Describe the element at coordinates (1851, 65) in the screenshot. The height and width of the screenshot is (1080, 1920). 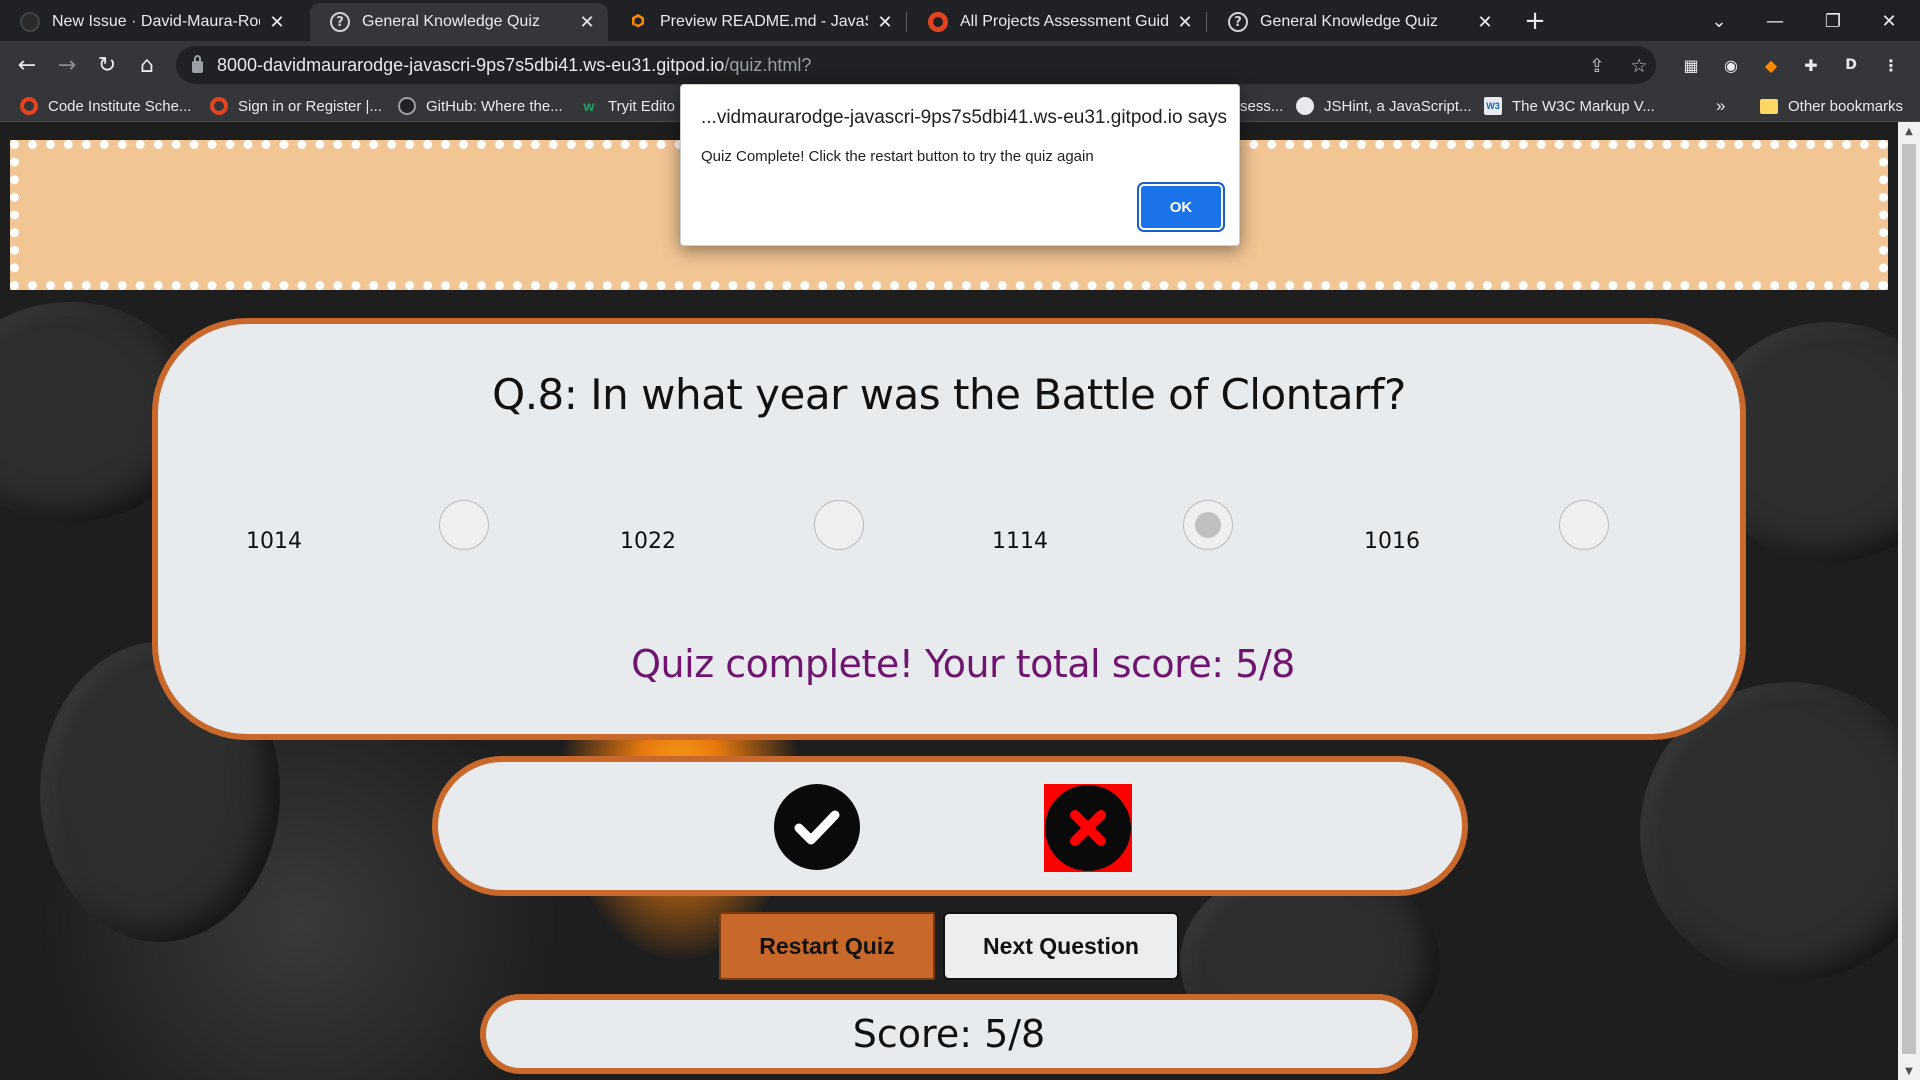
I see `profile-avatar: D` at that location.